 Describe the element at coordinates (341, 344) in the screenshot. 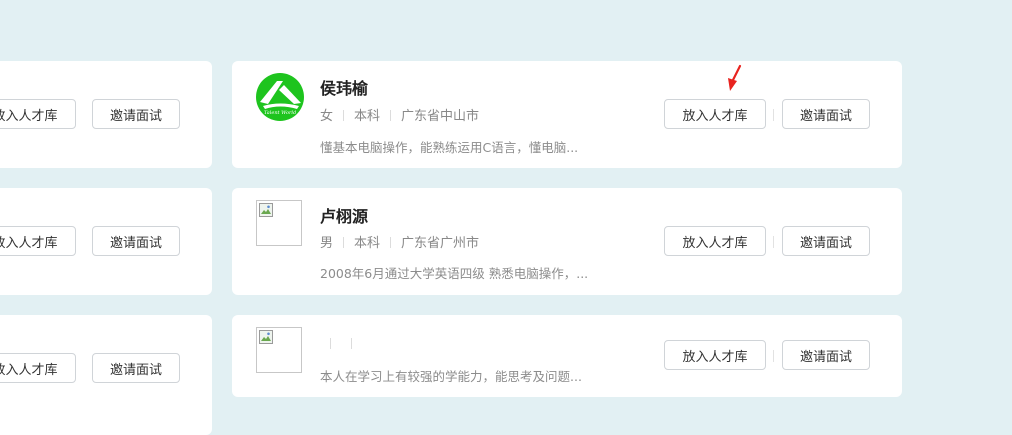

I see `candidate-meta` at that location.